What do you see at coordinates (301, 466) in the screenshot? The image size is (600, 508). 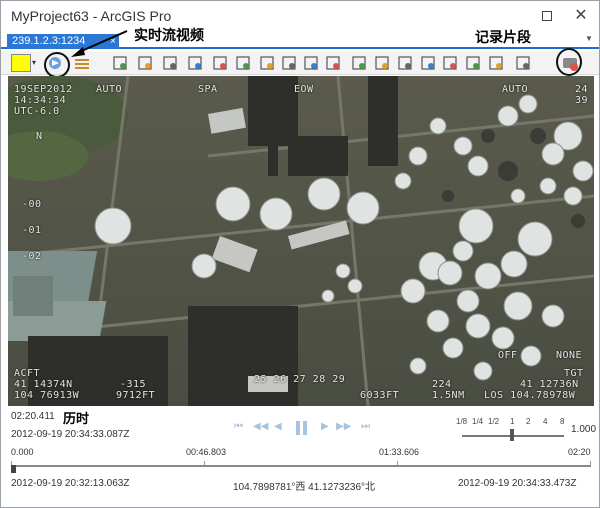 I see `timeline-track` at bounding box center [301, 466].